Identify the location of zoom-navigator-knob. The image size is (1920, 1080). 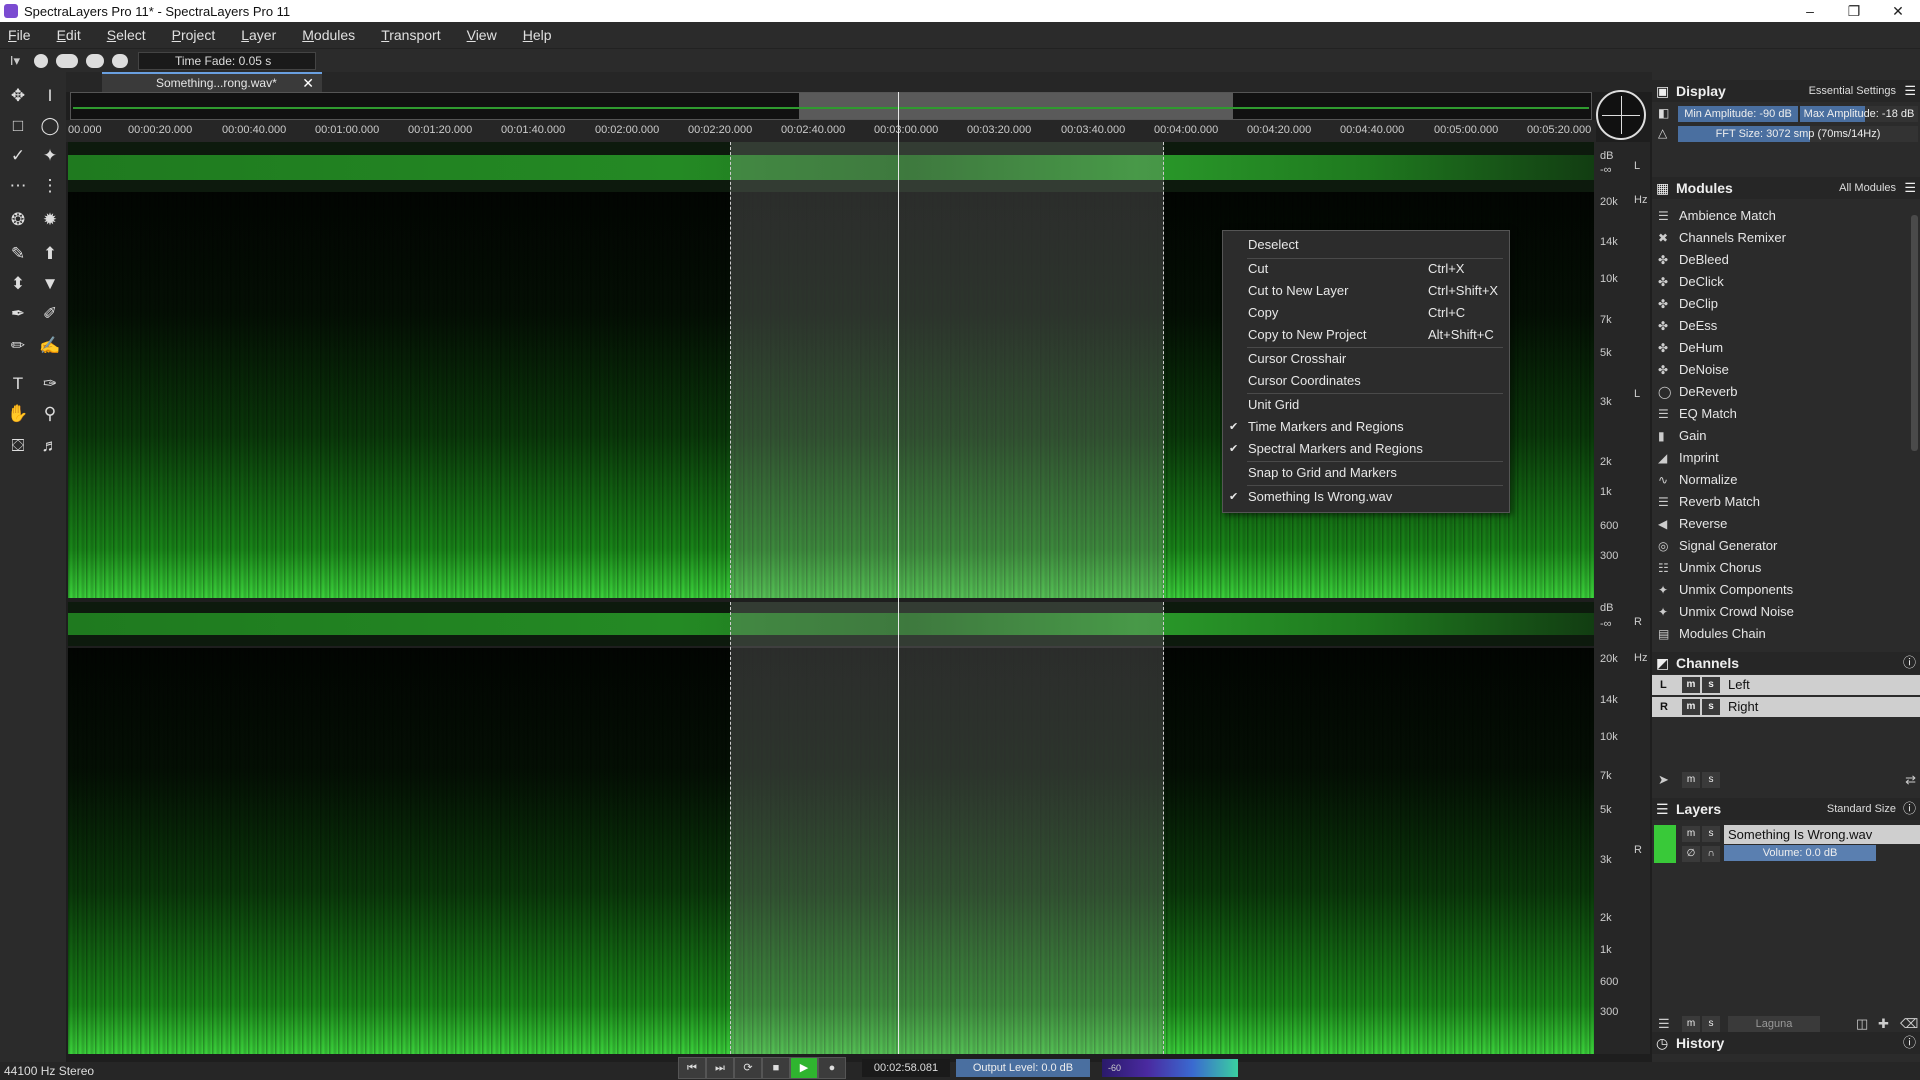
(1621, 115).